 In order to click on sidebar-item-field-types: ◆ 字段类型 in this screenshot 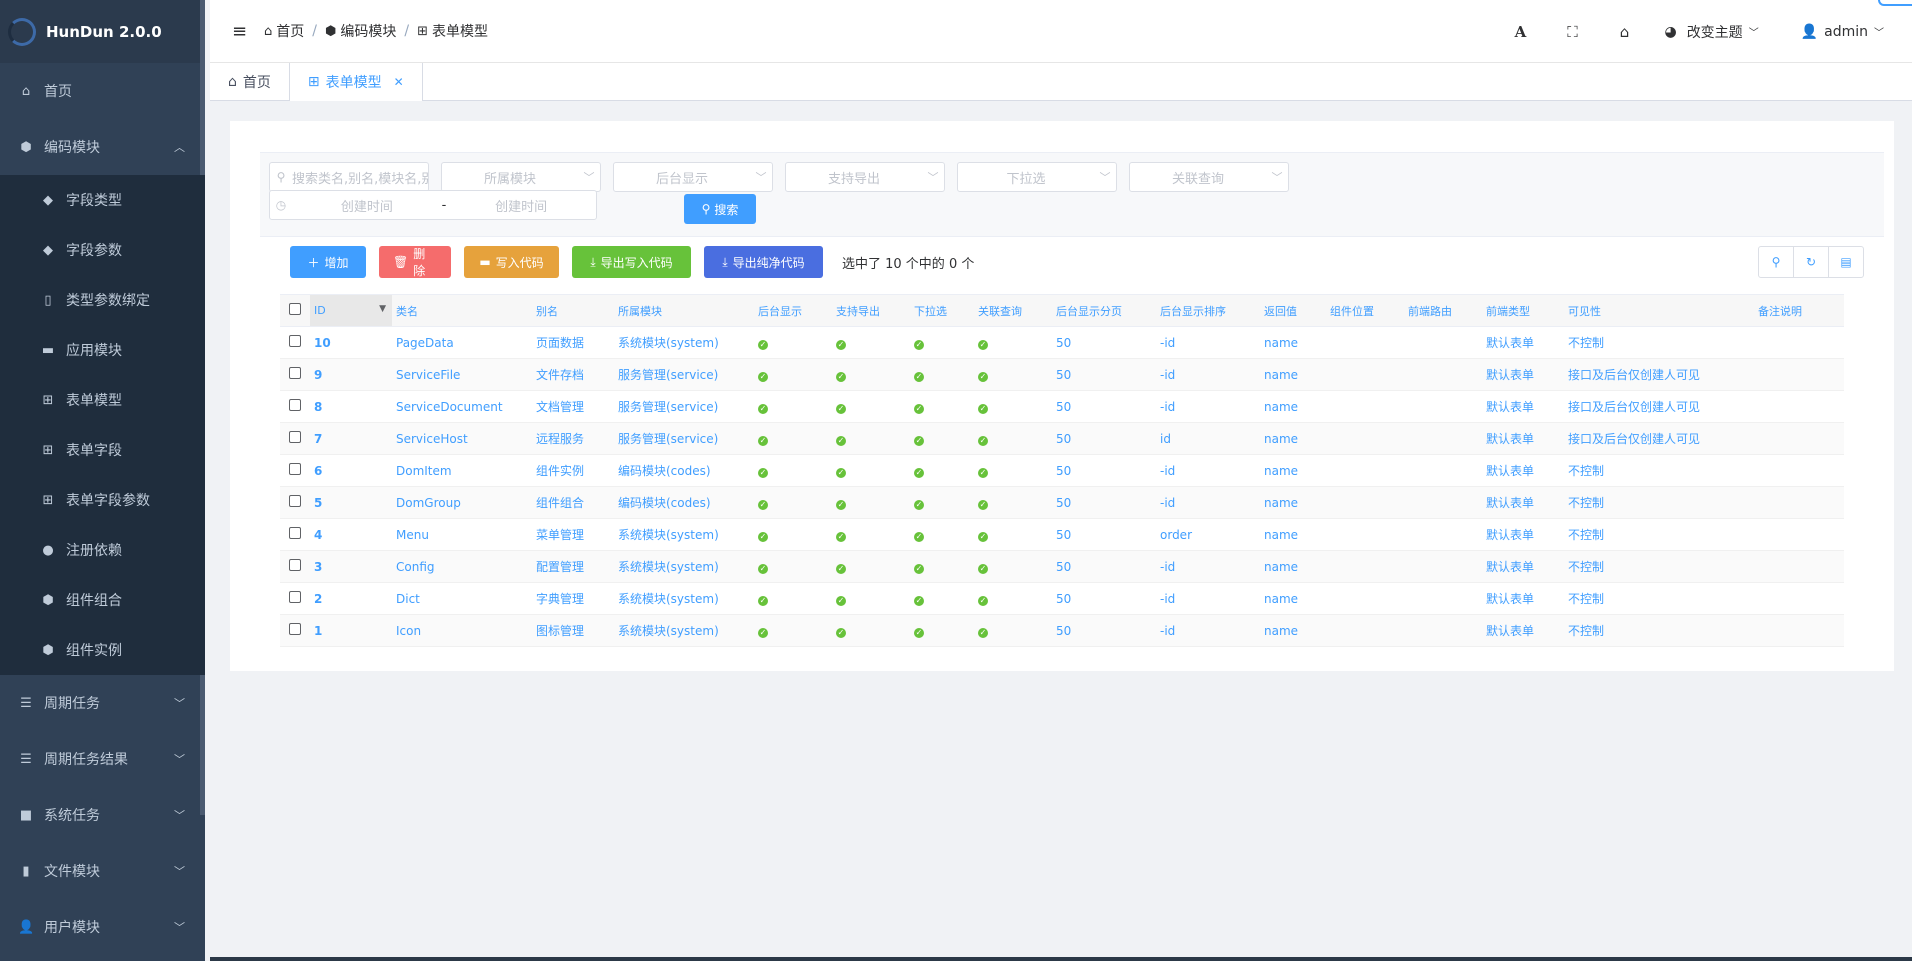, I will do `click(102, 200)`.